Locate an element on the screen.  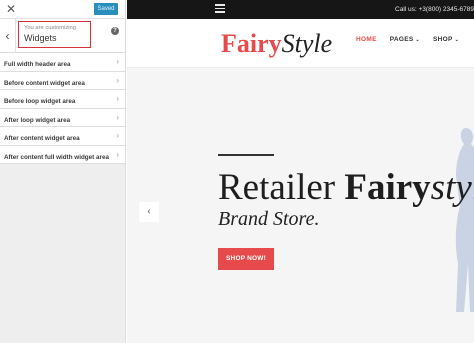
customizing-label: You are customizing is located at coordinates (50, 28).